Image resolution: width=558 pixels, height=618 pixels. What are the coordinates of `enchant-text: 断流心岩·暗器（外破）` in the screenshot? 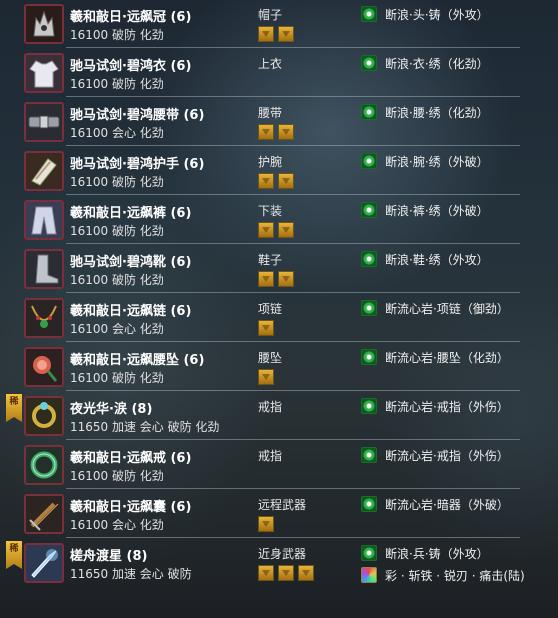 It's located at (447, 504).